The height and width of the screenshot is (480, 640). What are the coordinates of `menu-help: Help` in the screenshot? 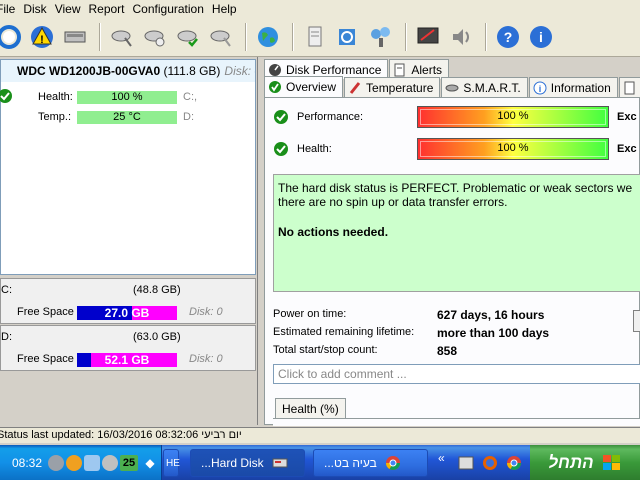 It's located at (228, 9).